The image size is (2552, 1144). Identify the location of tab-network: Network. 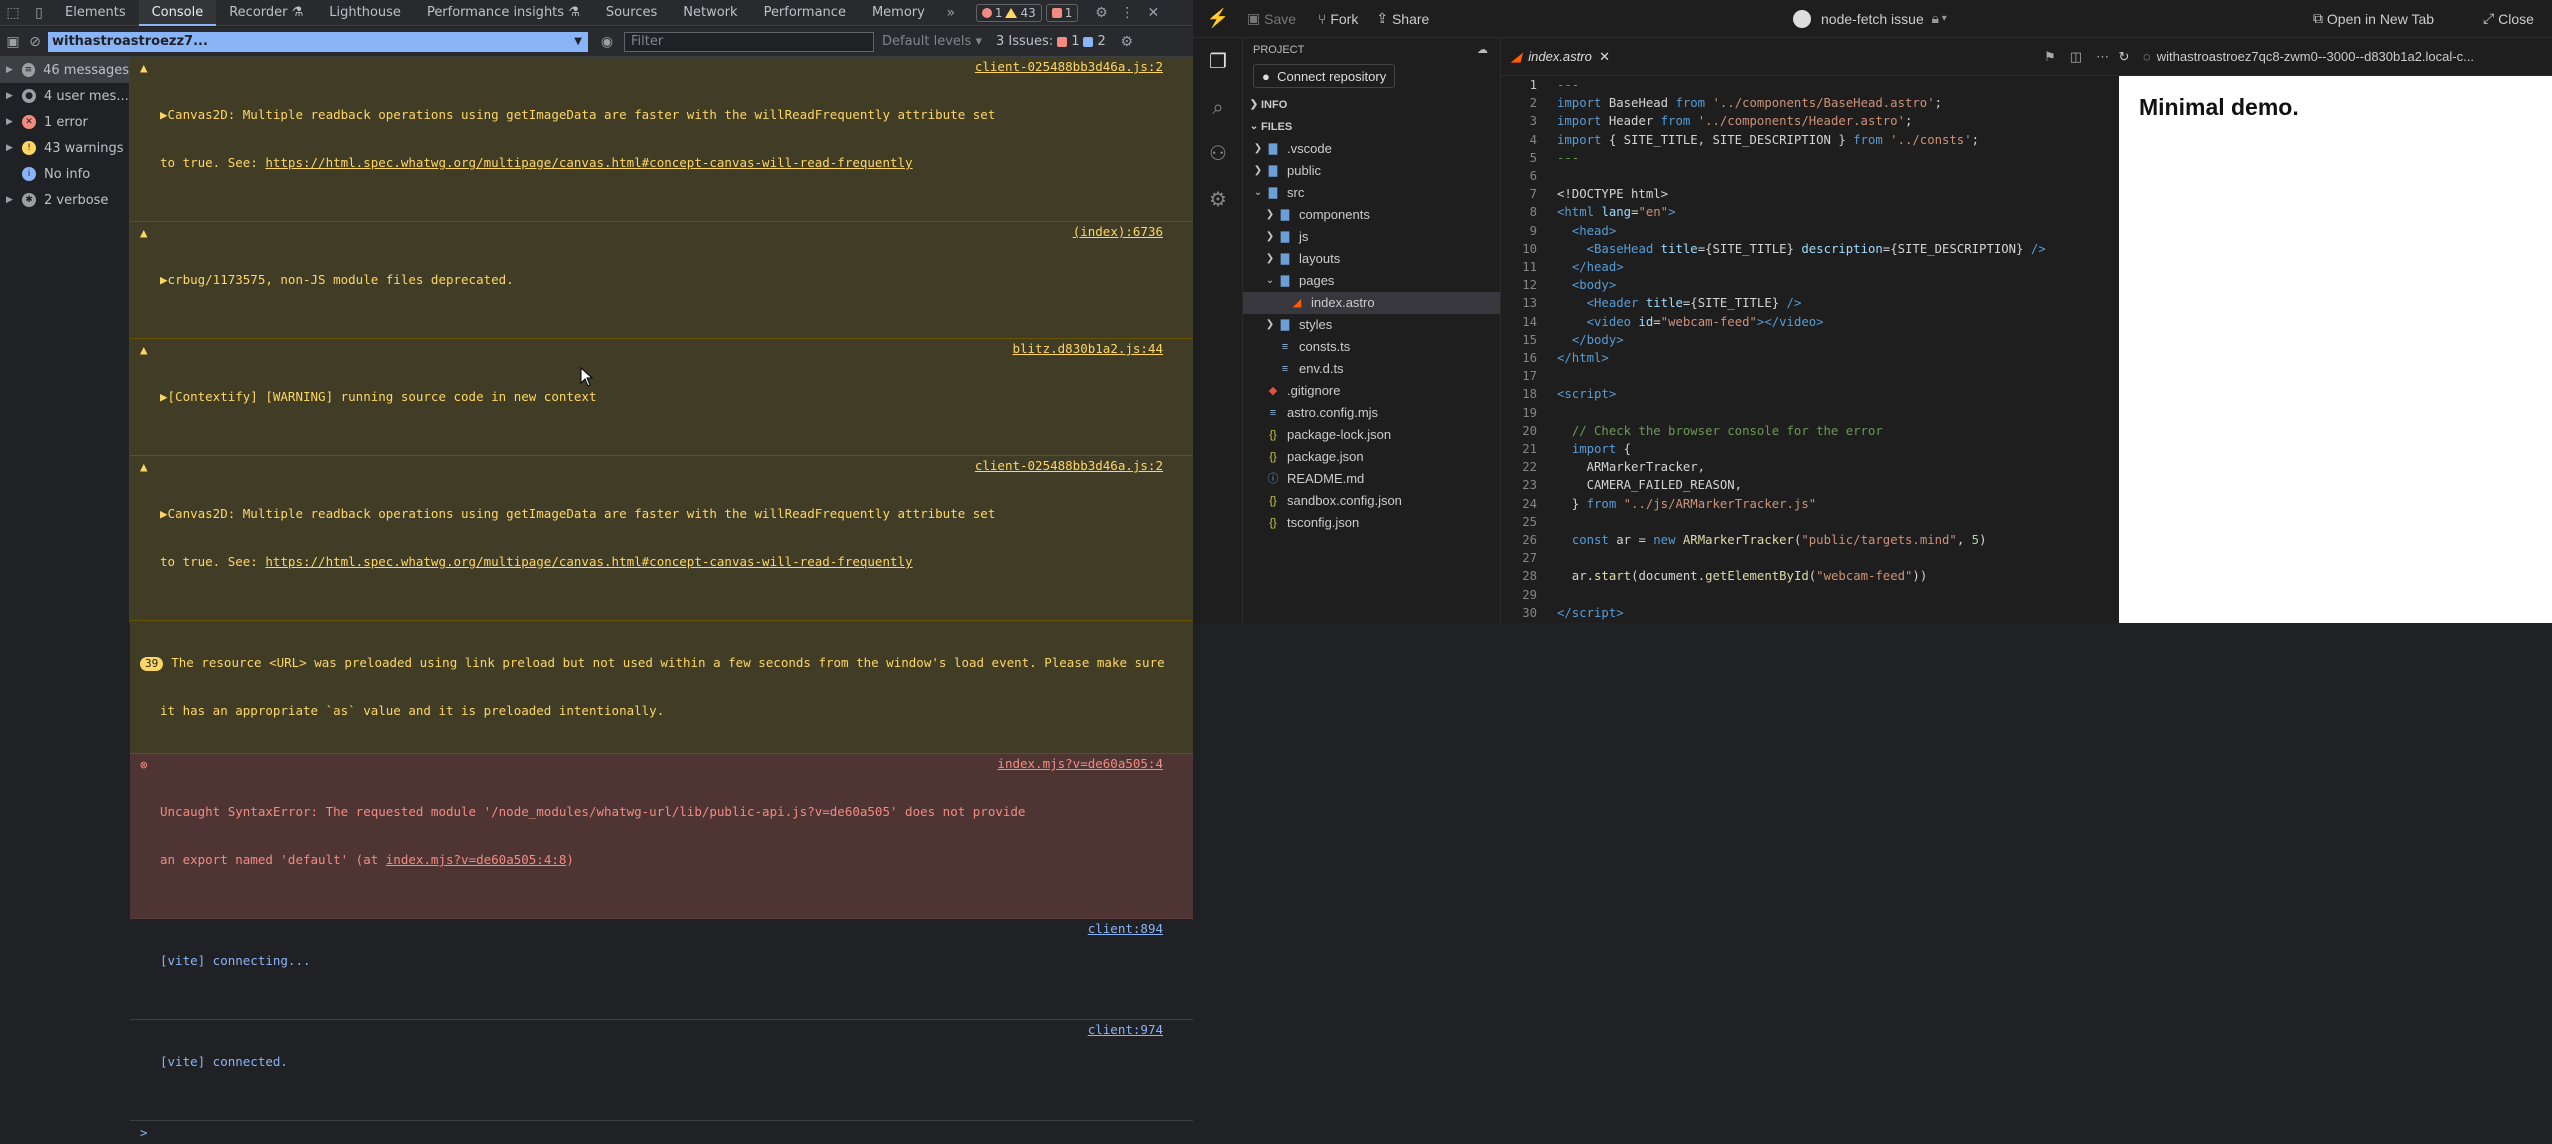
(710, 13).